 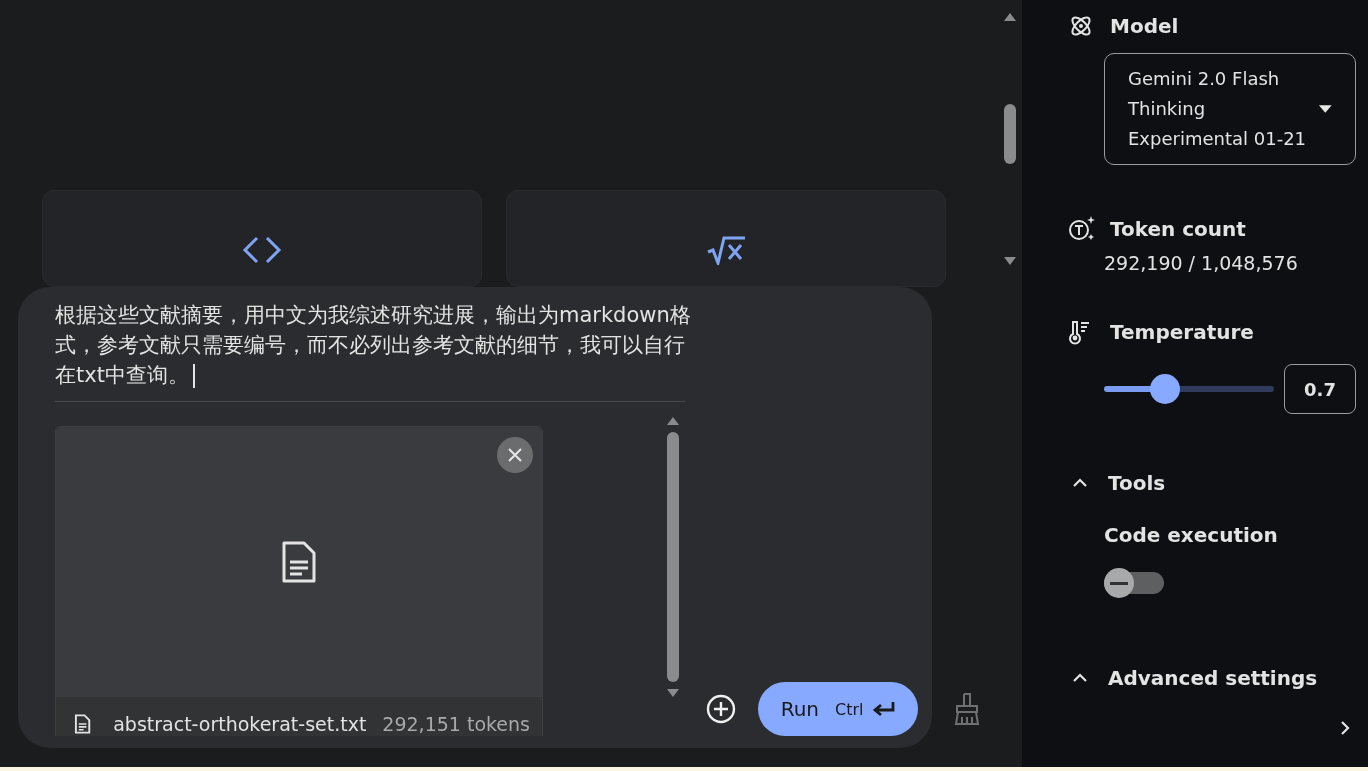 What do you see at coordinates (262, 250) in the screenshot?
I see `code-icon` at bounding box center [262, 250].